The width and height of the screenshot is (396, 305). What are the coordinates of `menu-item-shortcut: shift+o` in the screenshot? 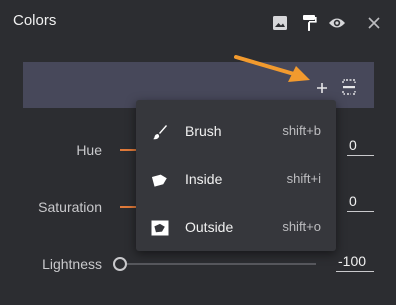 It's located at (301, 226).